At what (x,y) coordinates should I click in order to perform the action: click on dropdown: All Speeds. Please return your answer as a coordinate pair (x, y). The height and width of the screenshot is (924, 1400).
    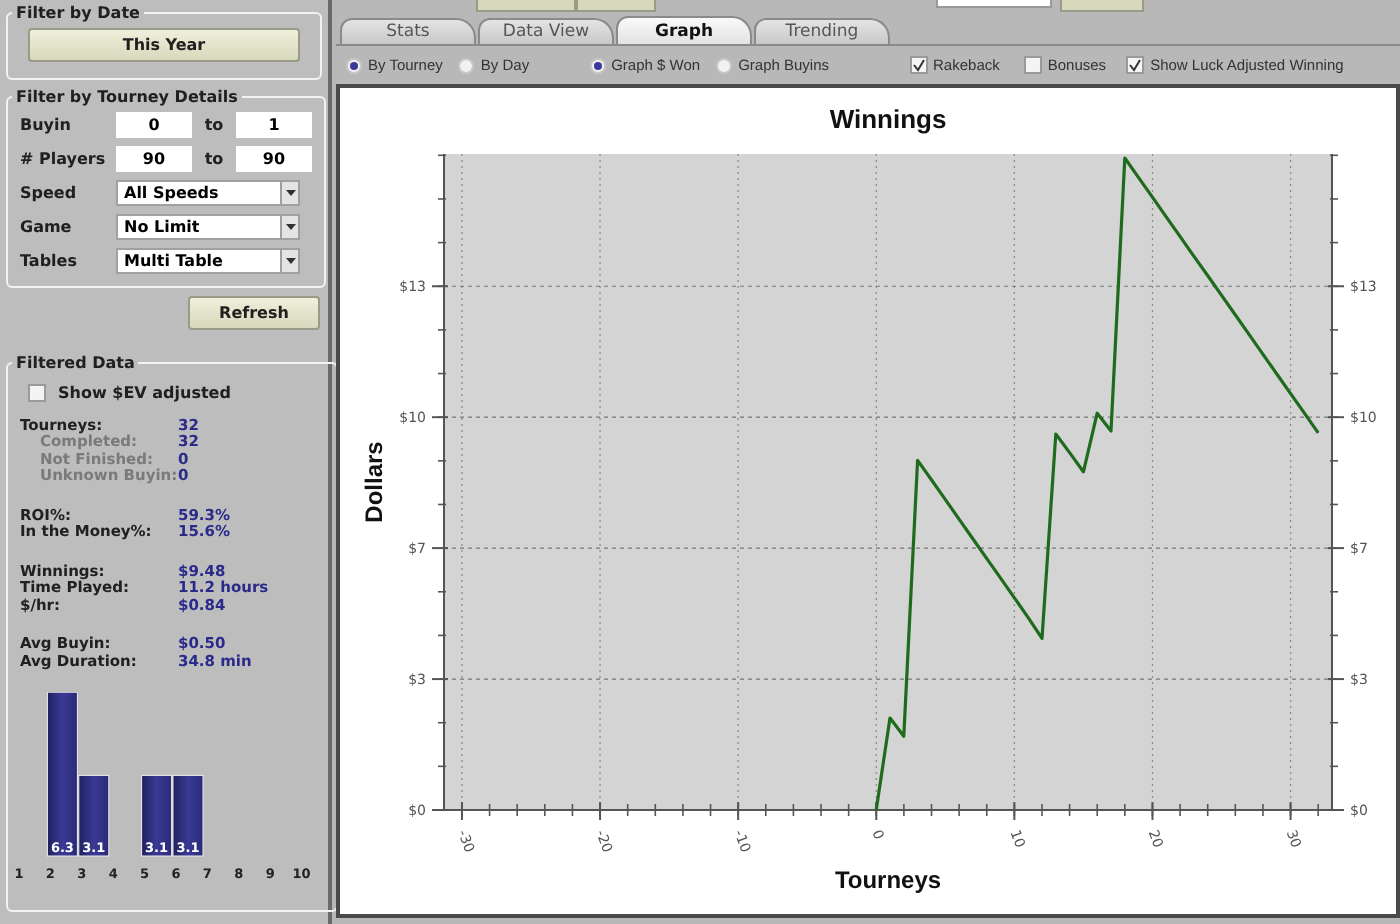
    Looking at the image, I should click on (208, 192).